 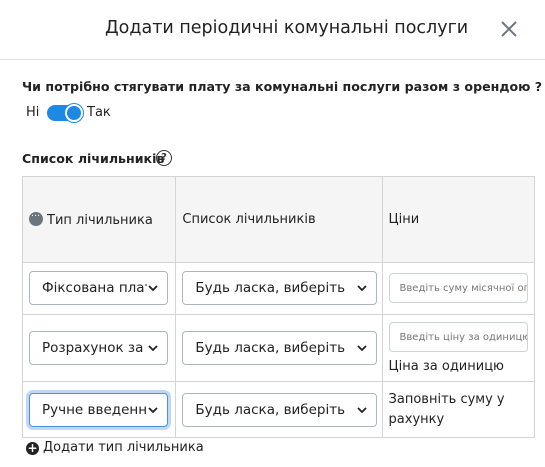 I want to click on unit-price-label: Ціна за одиницю, so click(x=446, y=366).